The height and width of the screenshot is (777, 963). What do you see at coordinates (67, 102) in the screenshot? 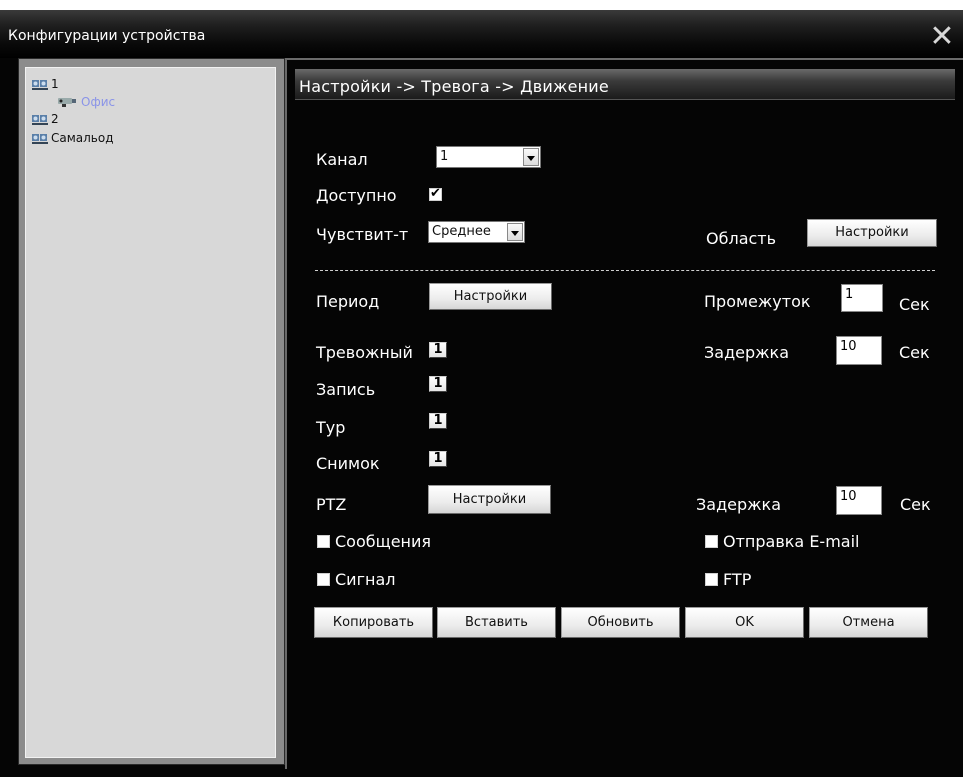
I see `camera-icon` at bounding box center [67, 102].